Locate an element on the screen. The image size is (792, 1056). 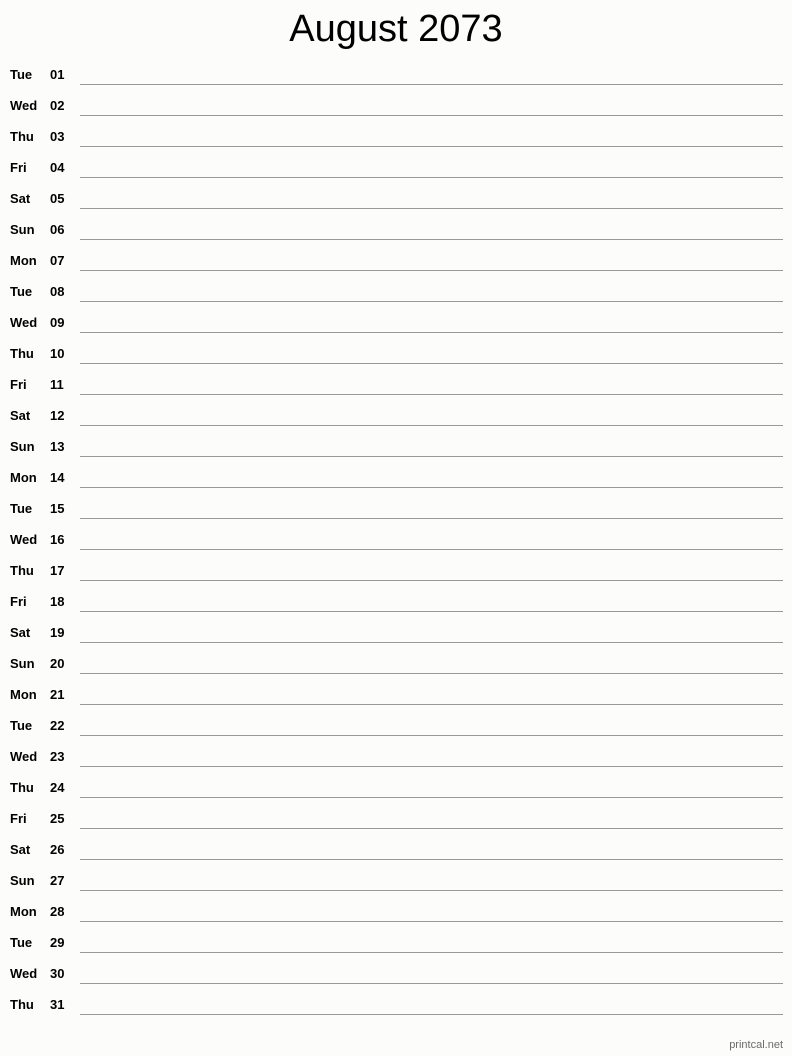
day-number: 02 is located at coordinates (57, 105).